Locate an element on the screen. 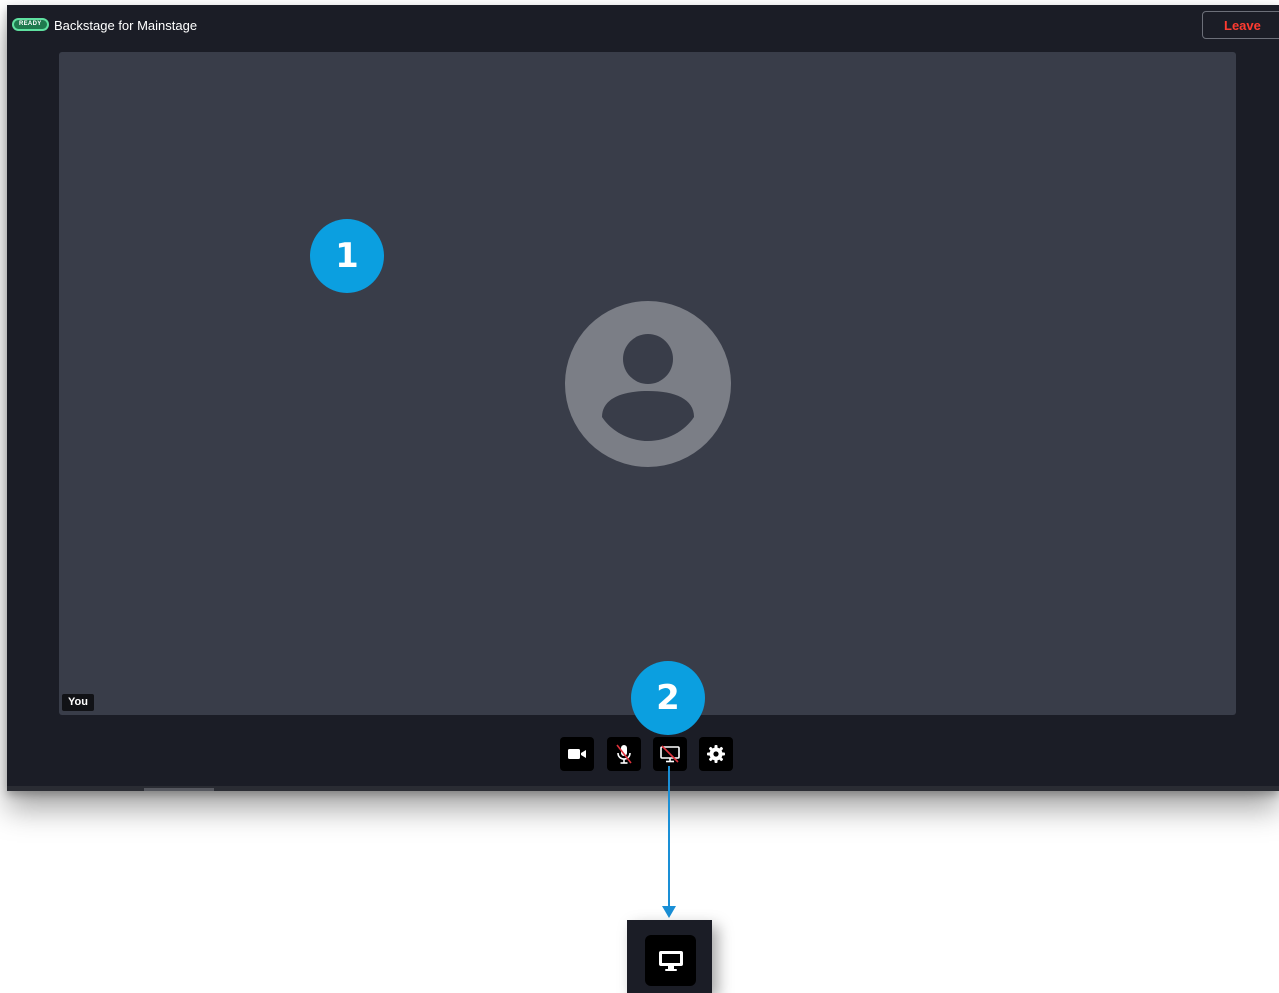  camera-button is located at coordinates (577, 754).